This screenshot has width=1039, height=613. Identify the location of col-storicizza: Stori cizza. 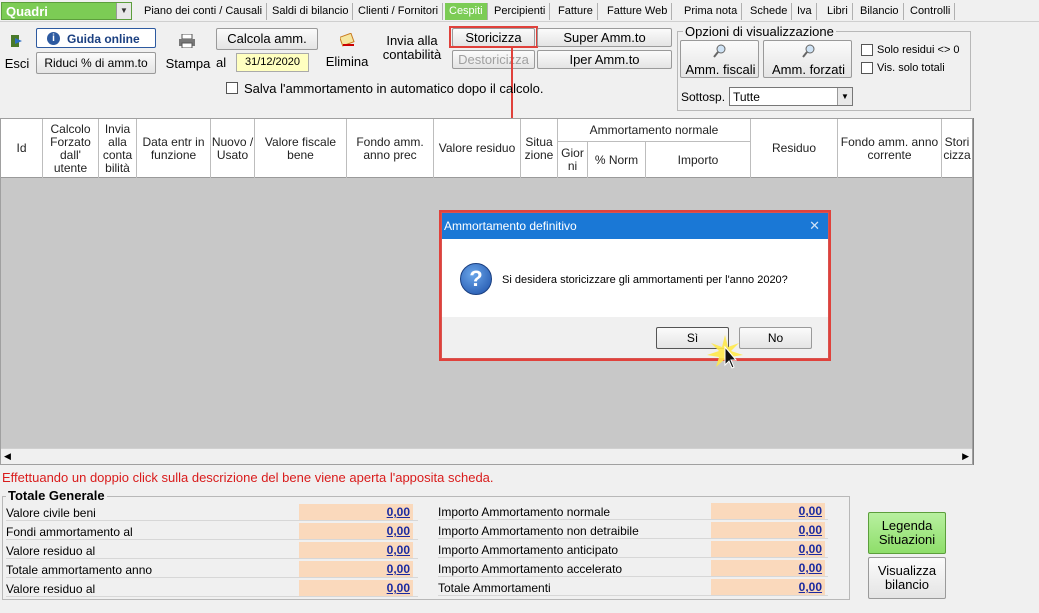
(957, 148).